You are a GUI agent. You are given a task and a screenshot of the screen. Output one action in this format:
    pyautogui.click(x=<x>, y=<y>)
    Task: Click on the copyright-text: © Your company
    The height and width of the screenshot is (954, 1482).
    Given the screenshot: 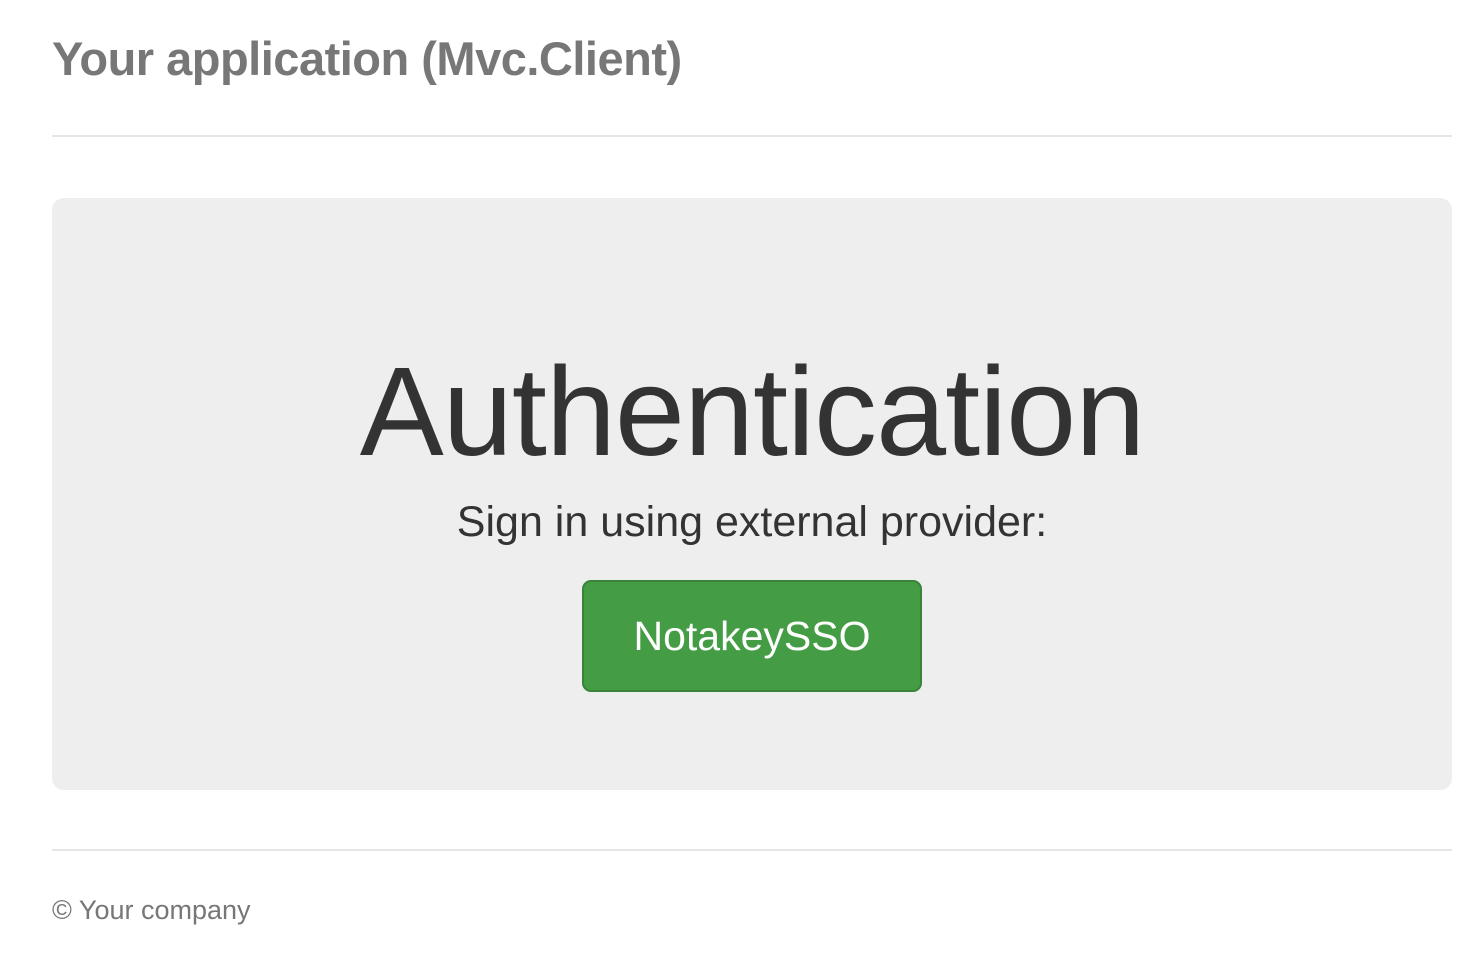 What is the action you would take?
    pyautogui.click(x=151, y=910)
    